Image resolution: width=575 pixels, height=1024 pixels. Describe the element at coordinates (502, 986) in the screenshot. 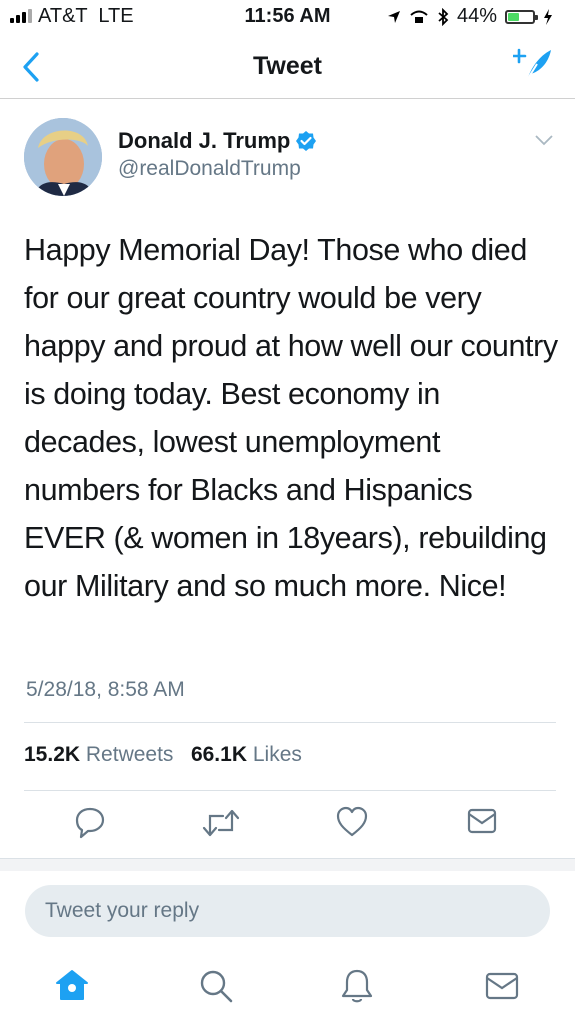

I see `messages-icon` at that location.